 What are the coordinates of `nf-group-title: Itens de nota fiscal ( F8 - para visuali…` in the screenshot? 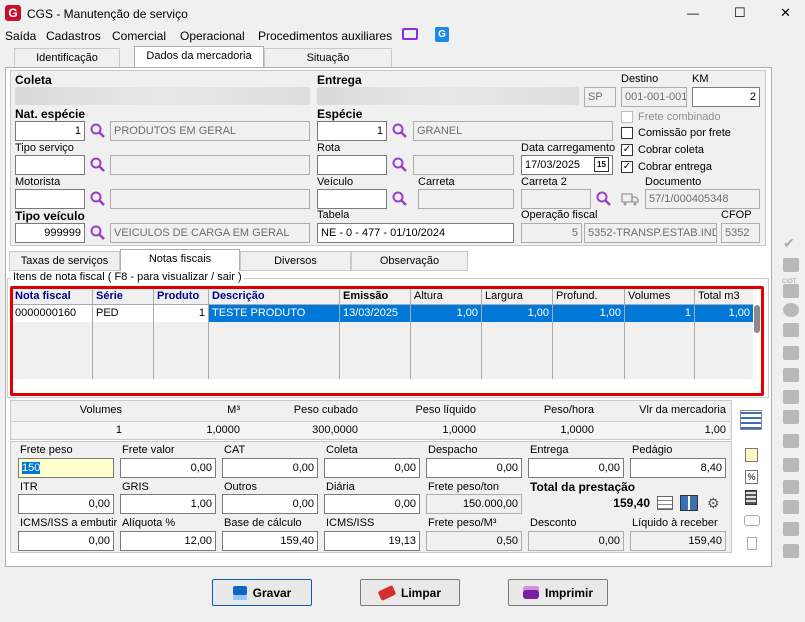 It's located at (127, 277).